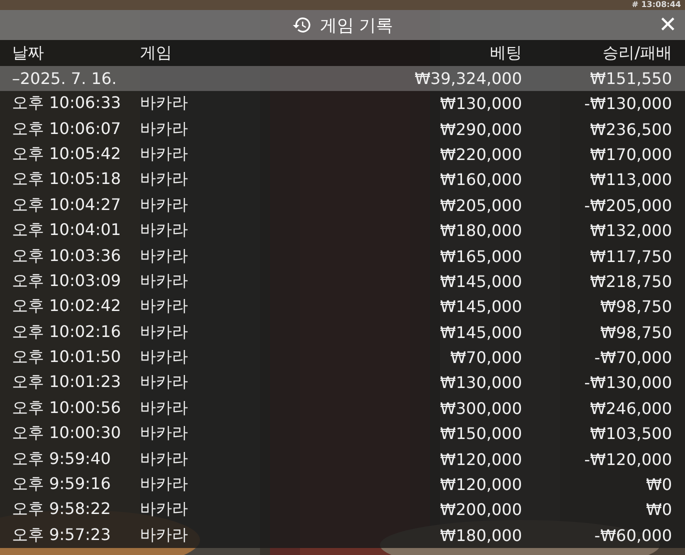 The height and width of the screenshot is (555, 685). I want to click on table-cell-text: ₩132,000, so click(630, 230).